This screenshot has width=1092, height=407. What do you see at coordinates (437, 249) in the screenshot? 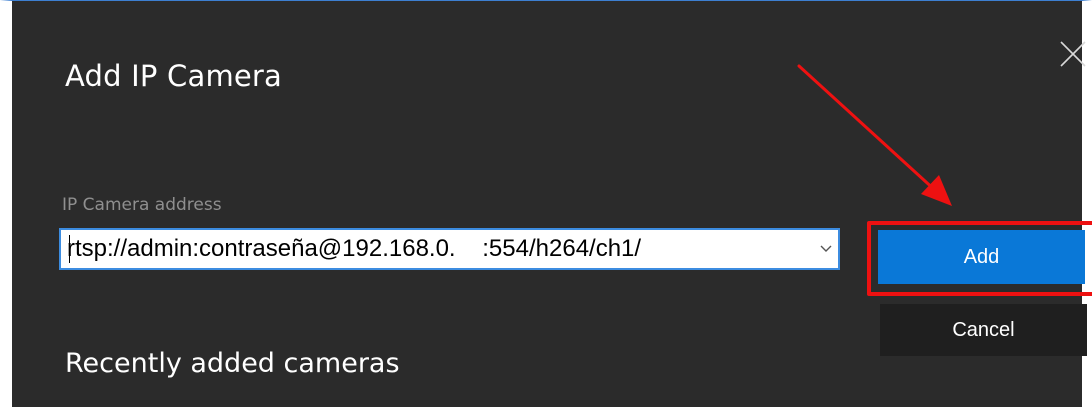
I see `ip-camera-address-input` at bounding box center [437, 249].